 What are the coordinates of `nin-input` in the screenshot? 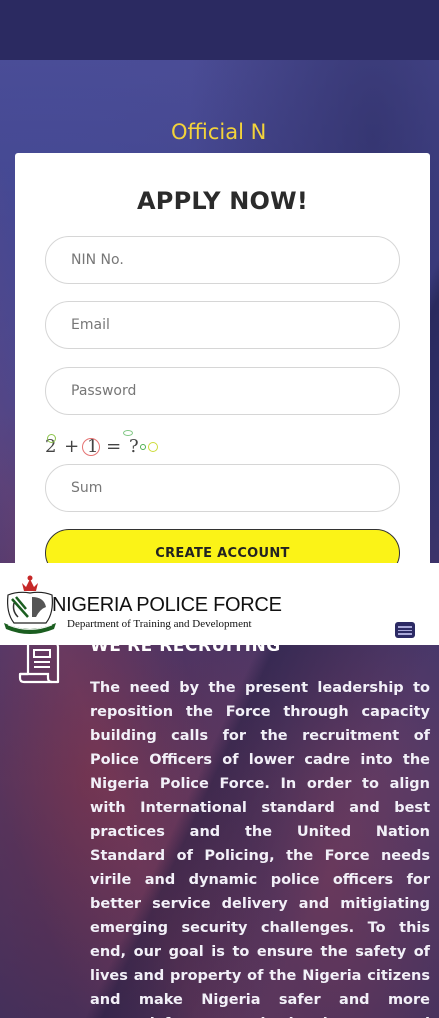 It's located at (222, 260).